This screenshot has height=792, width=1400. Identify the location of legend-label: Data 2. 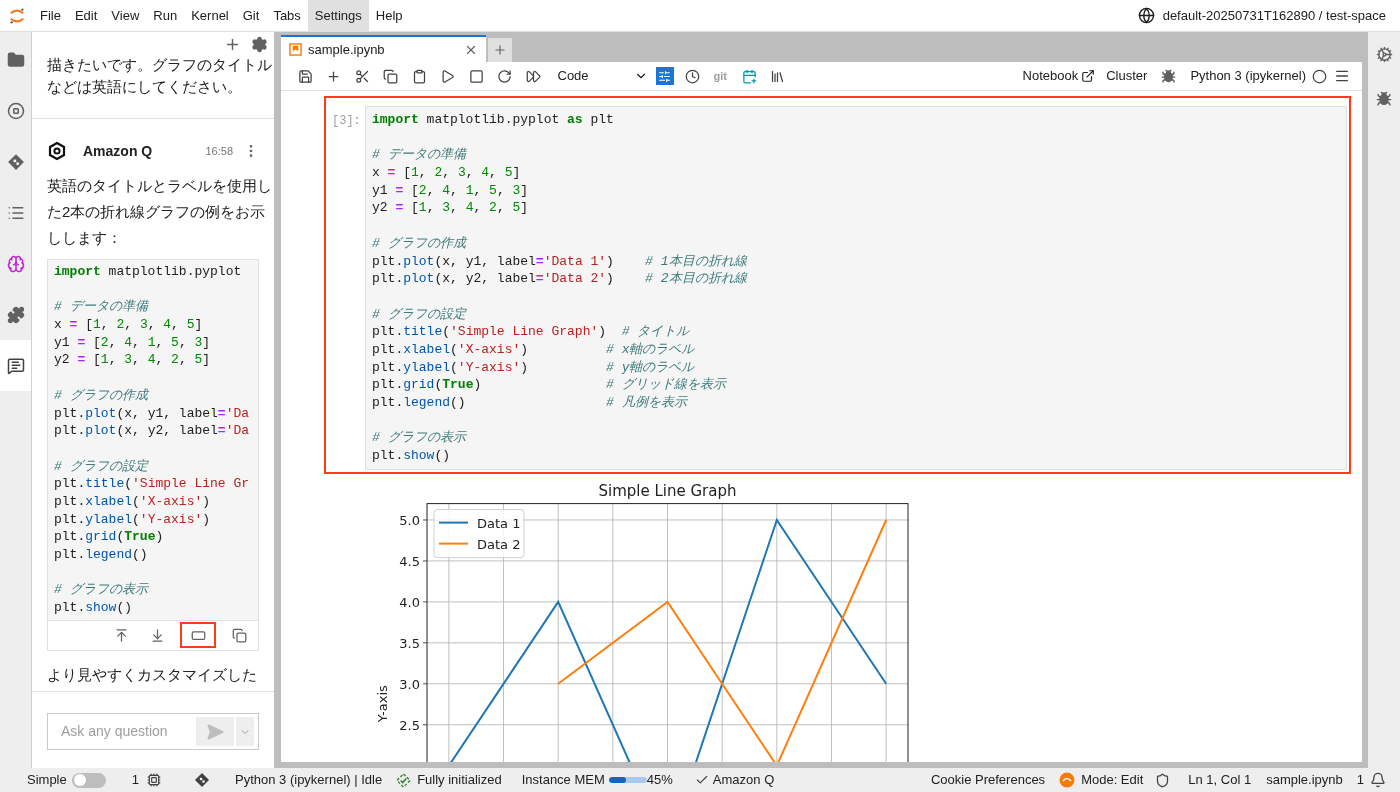
(499, 544).